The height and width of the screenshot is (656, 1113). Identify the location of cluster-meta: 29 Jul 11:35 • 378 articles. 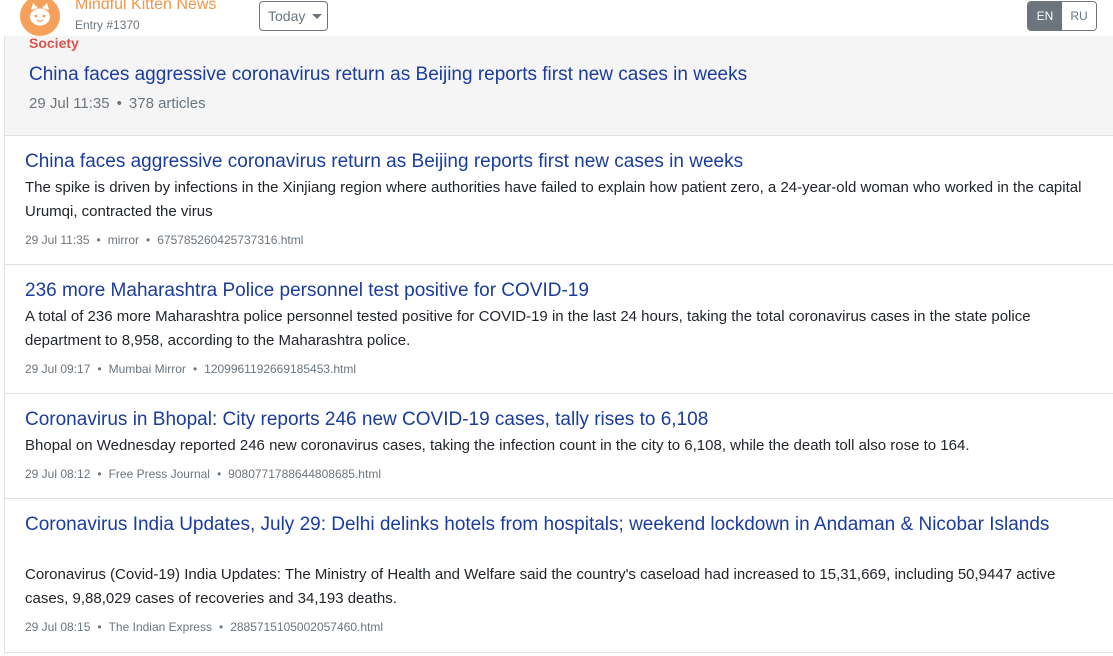
(117, 103).